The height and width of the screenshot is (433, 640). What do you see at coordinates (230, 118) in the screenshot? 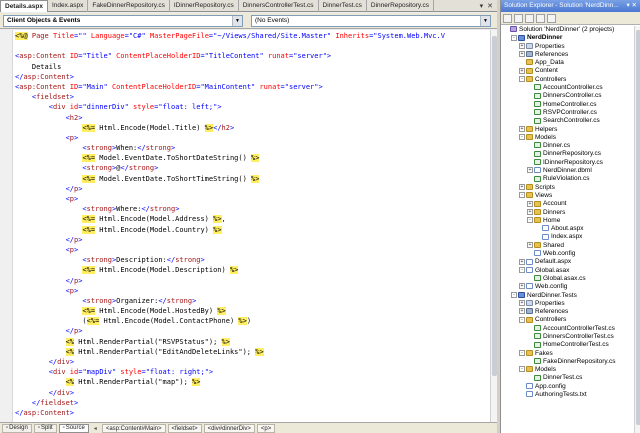
I see `code-line: <h2>` at bounding box center [230, 118].